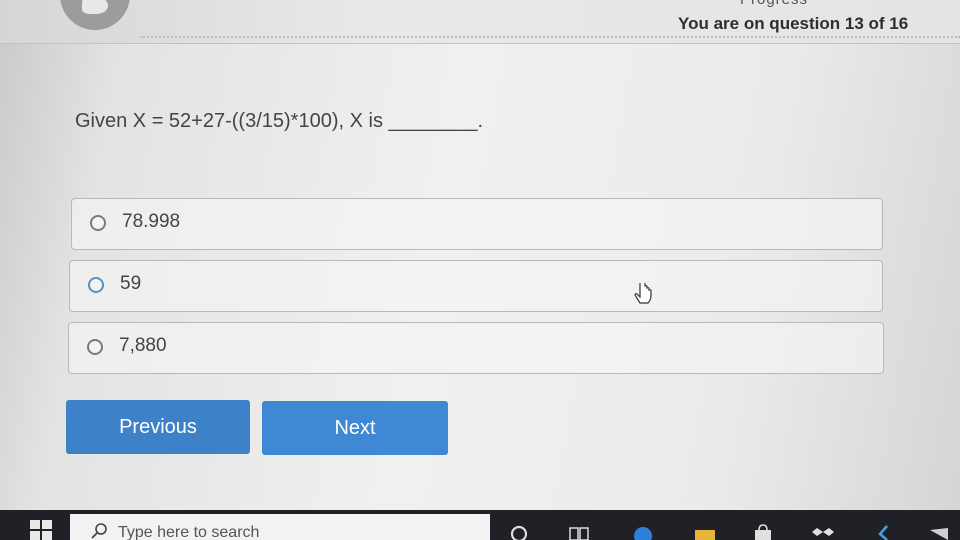 Image resolution: width=960 pixels, height=540 pixels. What do you see at coordinates (579, 530) in the screenshot?
I see `task-view-icon` at bounding box center [579, 530].